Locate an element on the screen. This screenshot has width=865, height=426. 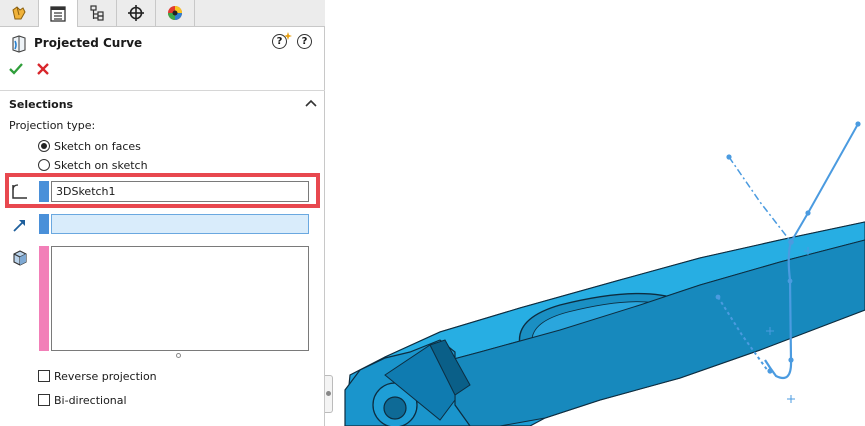
selections-section-header: Selections is located at coordinates (164, 106).